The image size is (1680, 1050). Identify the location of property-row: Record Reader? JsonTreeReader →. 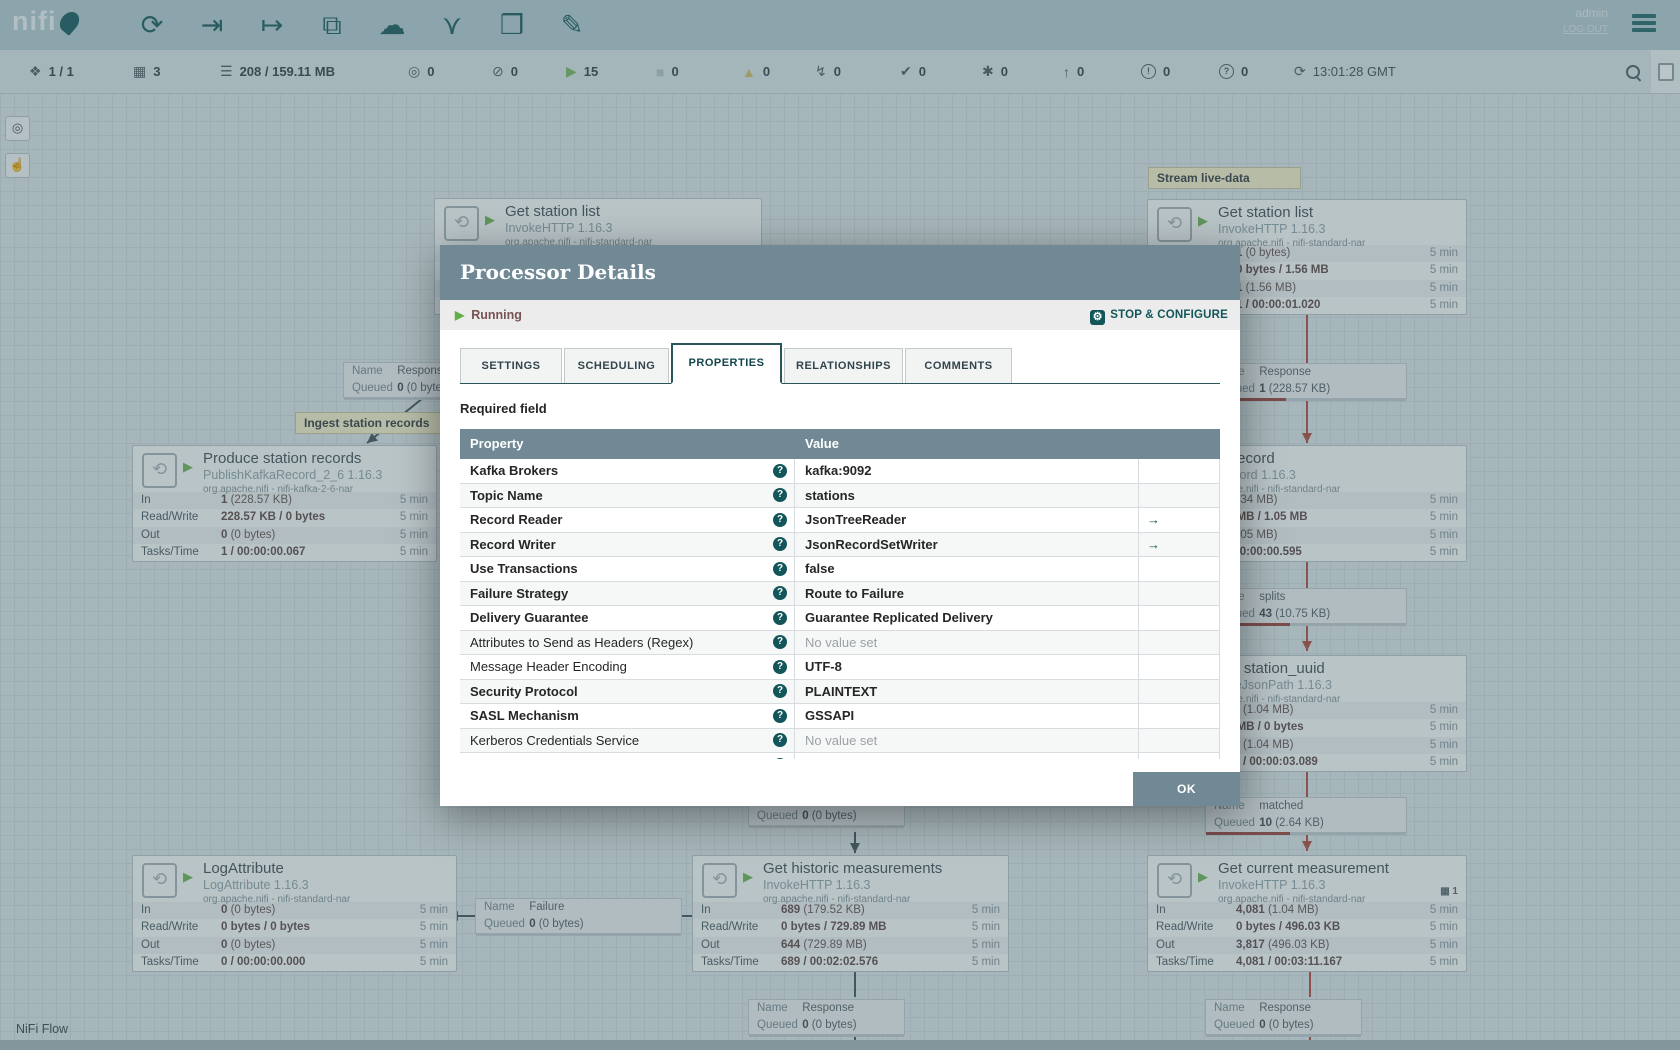
(840, 520).